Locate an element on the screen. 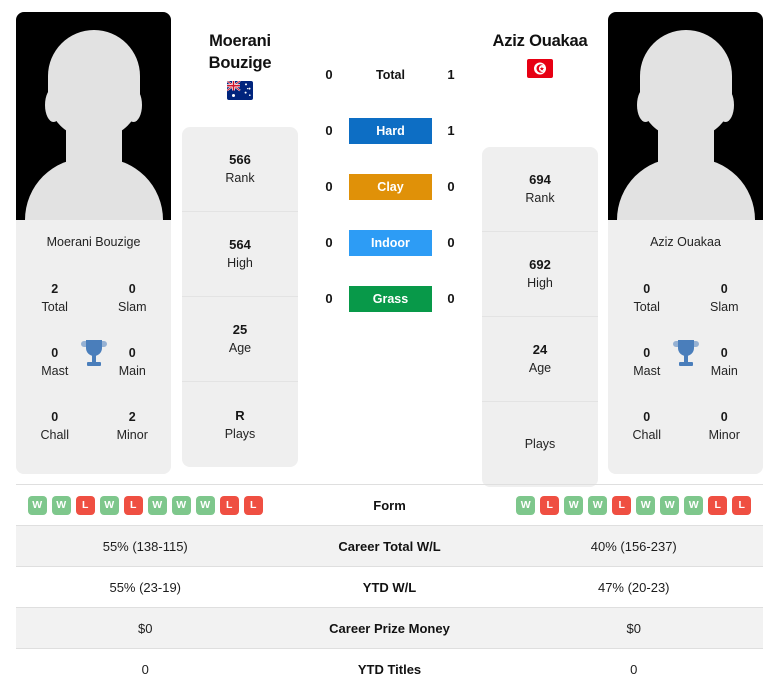 The image size is (779, 699). title-stat: 0 Chall is located at coordinates (55, 426).